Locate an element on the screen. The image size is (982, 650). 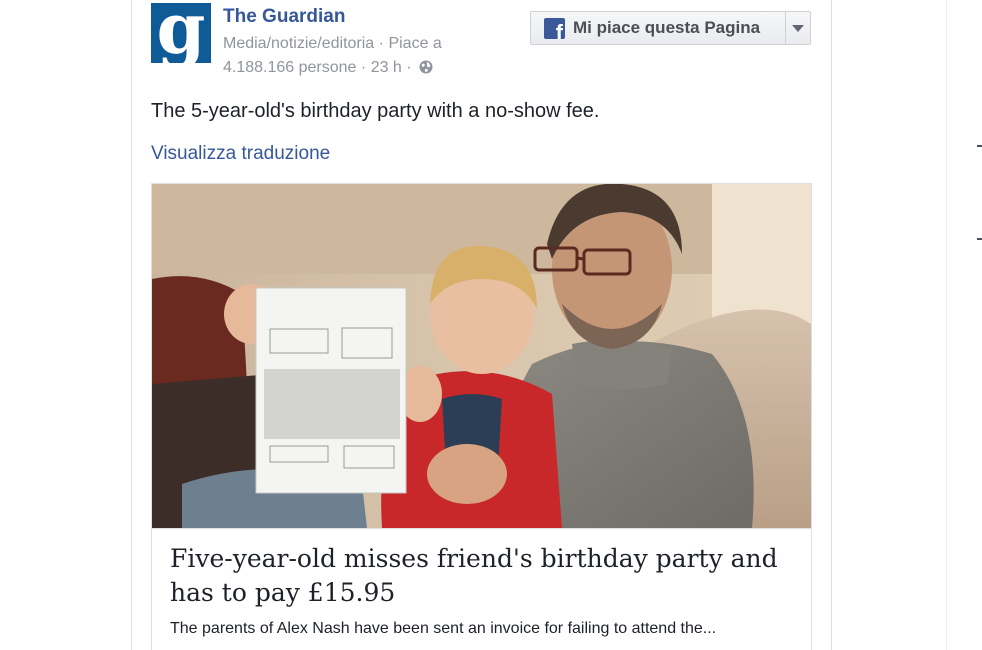
like-page-button-group: f Mi piace questa Pagina is located at coordinates (670, 28).